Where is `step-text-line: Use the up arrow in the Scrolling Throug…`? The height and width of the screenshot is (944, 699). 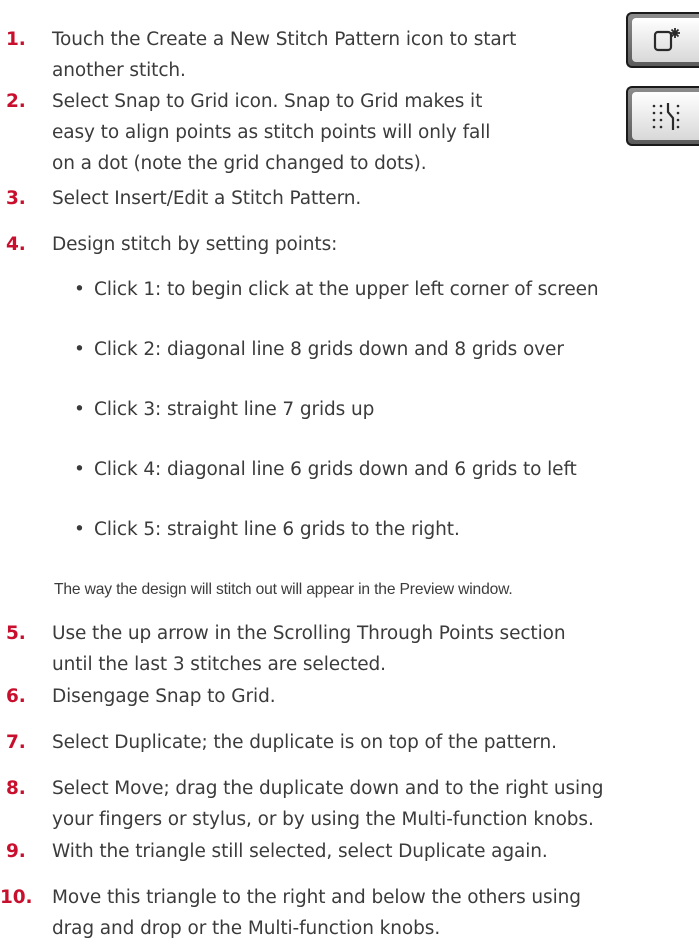 step-text-line: Use the up arrow in the Scrolling Throug… is located at coordinates (309, 633).